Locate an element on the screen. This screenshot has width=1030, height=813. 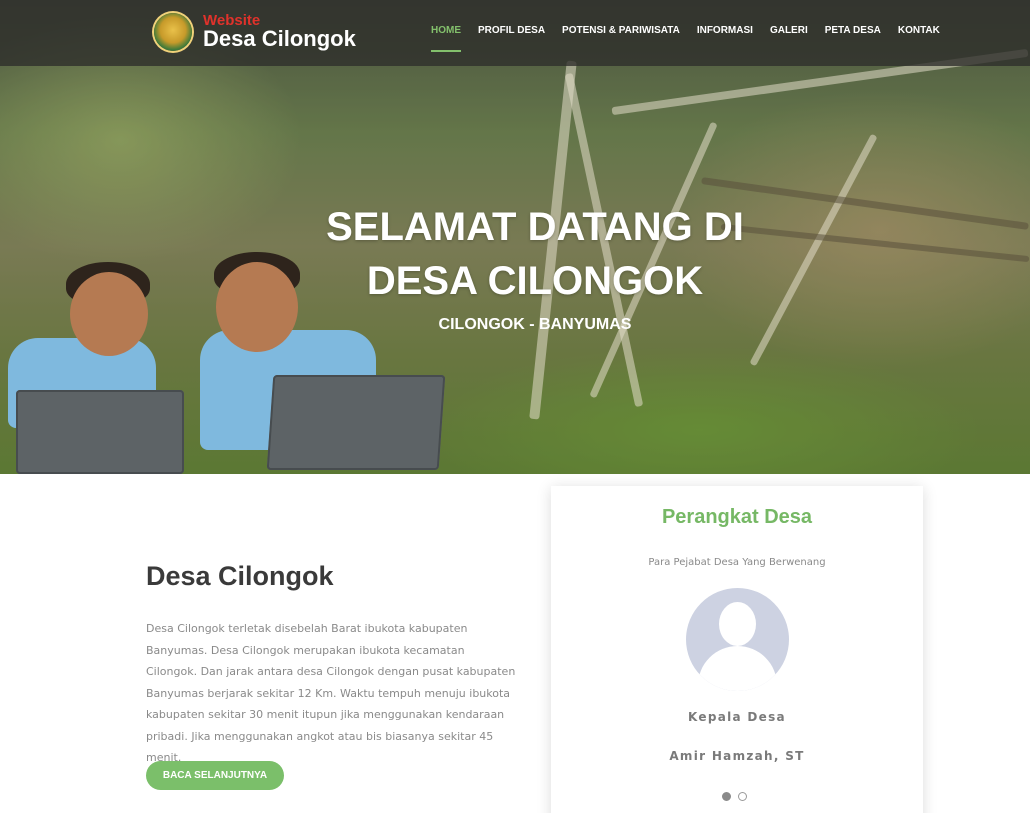
nav-galeri: GALERI is located at coordinates (789, 34).